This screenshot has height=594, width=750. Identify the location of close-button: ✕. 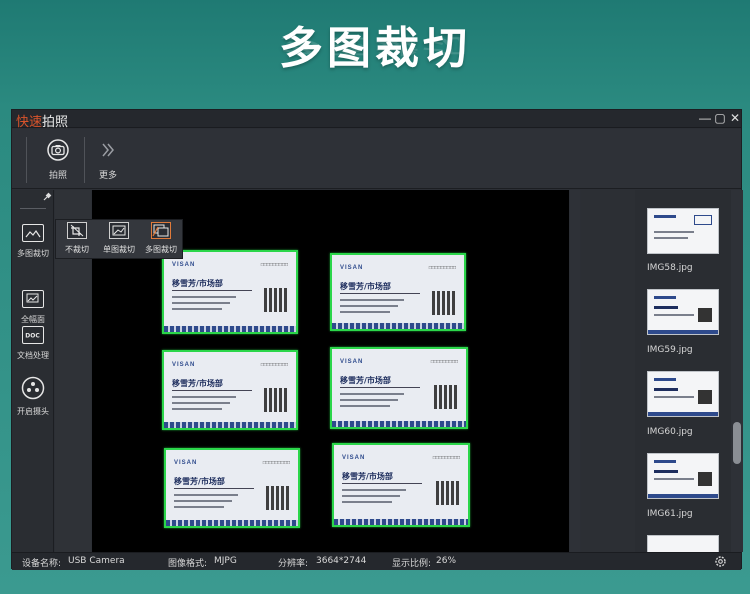
(735, 118).